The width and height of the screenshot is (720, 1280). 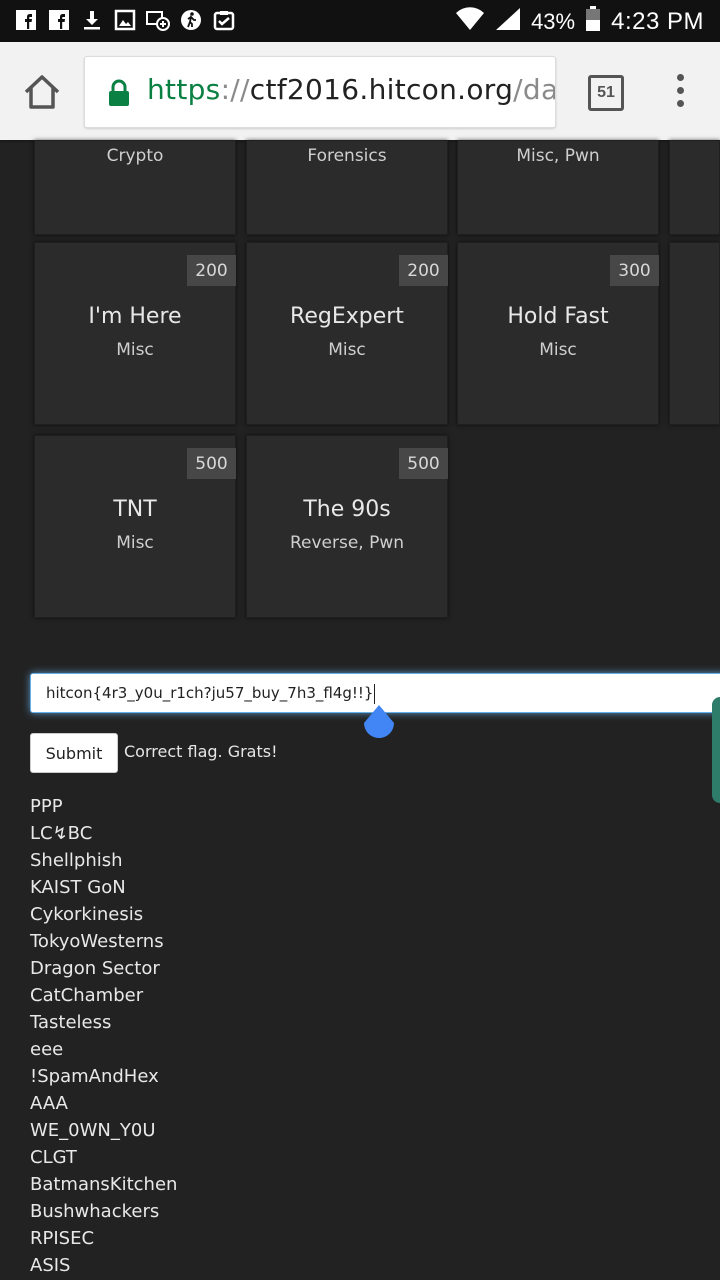 What do you see at coordinates (680, 92) in the screenshot?
I see `overflow-menu-icon` at bounding box center [680, 92].